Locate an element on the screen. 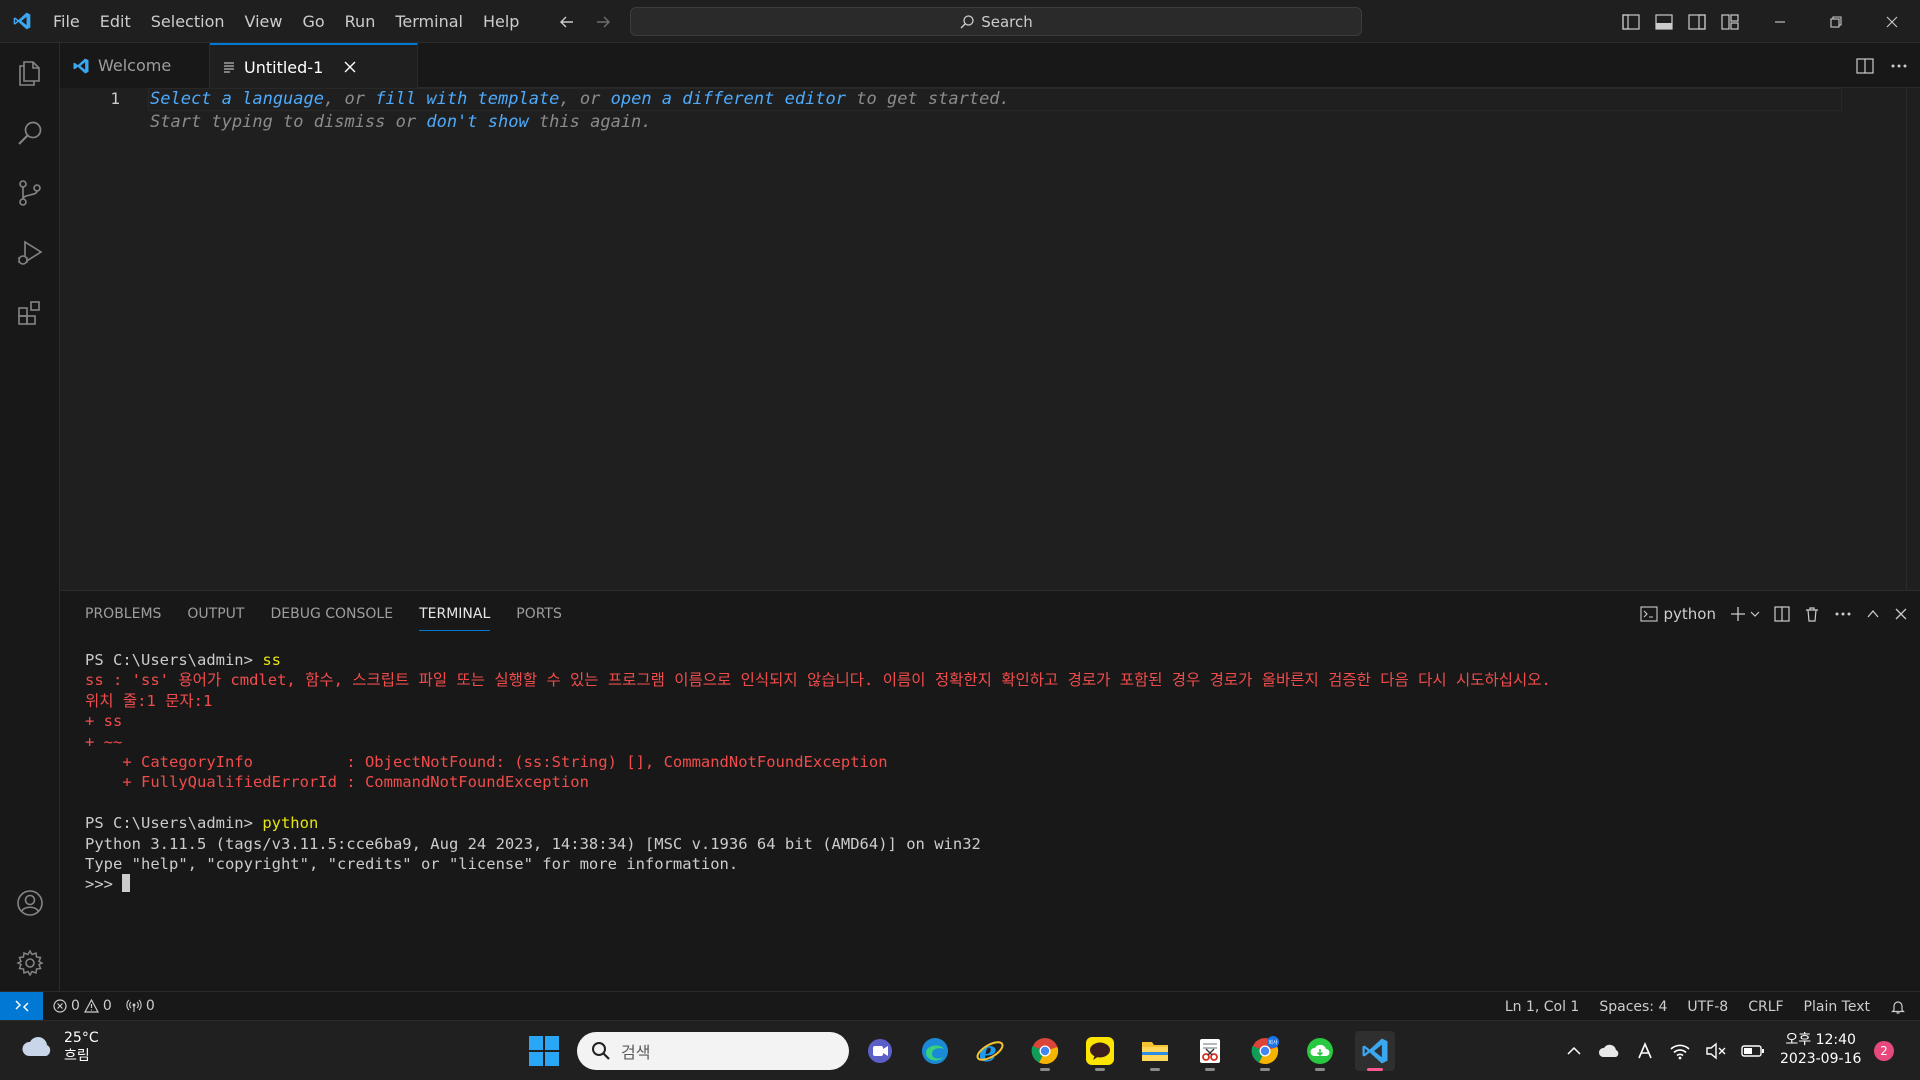 The image size is (1920, 1080). taskbar-chrome-icon is located at coordinates (1045, 1051).